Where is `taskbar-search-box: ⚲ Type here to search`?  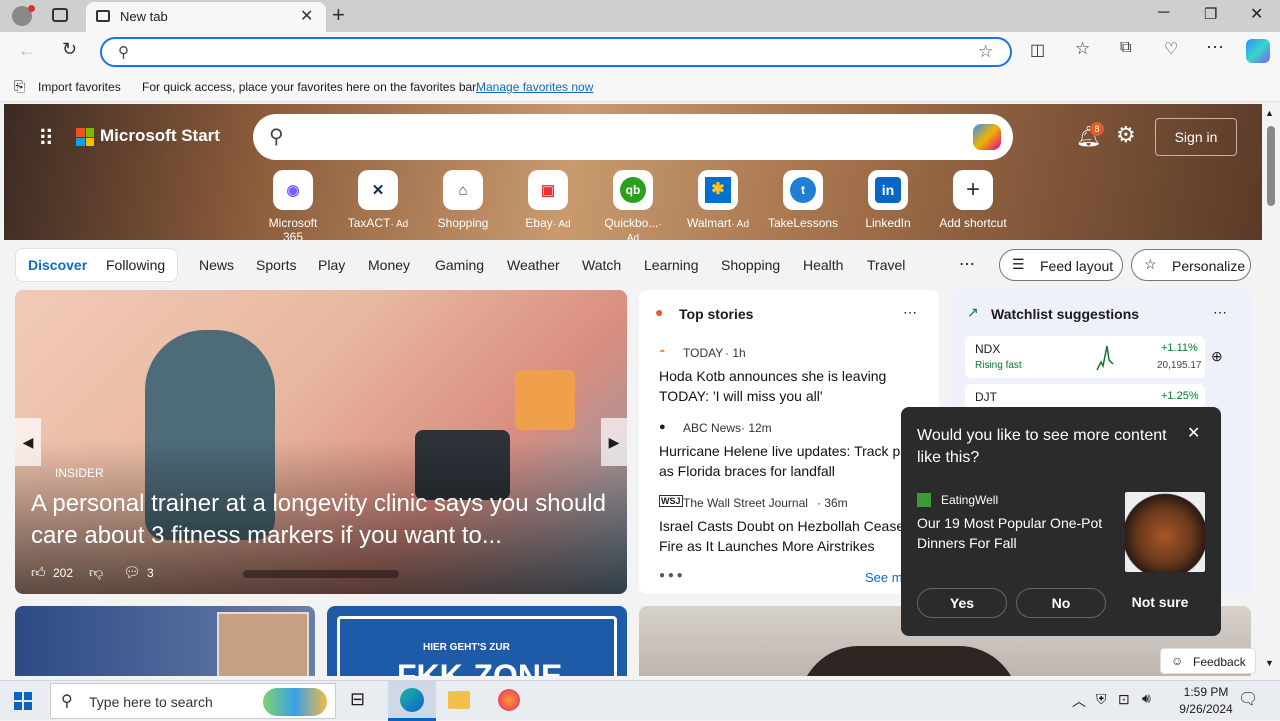
taskbar-search-box: ⚲ Type here to search is located at coordinates (193, 701).